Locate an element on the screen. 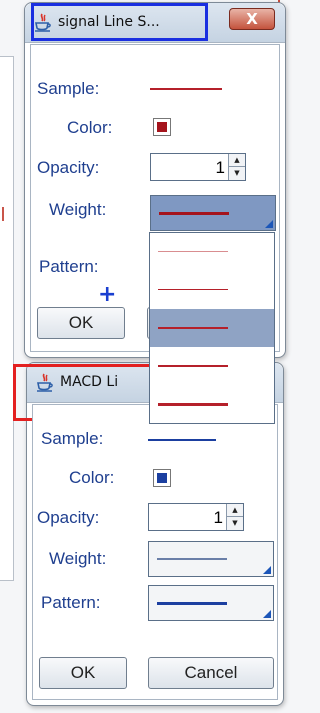  background-window-edge is located at coordinates (7, 318).